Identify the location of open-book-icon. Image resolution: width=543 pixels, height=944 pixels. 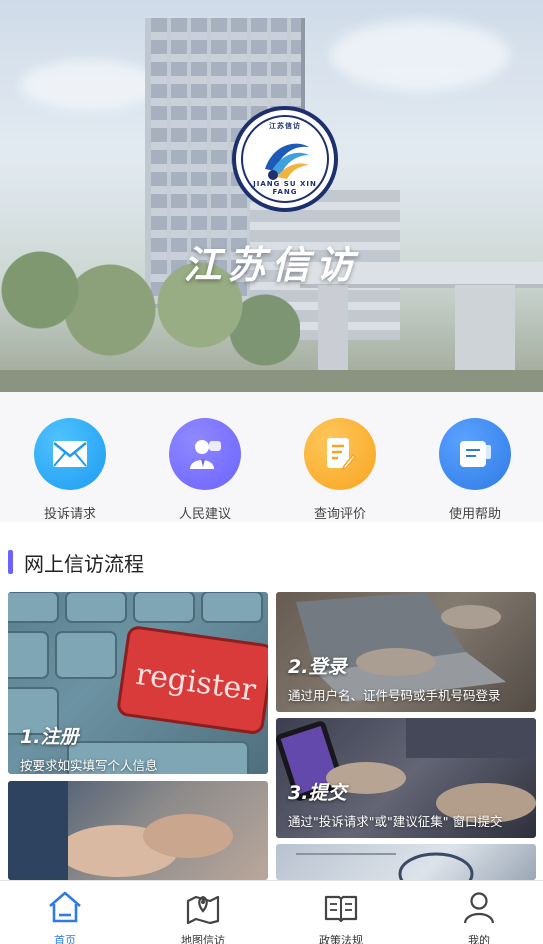
(341, 909).